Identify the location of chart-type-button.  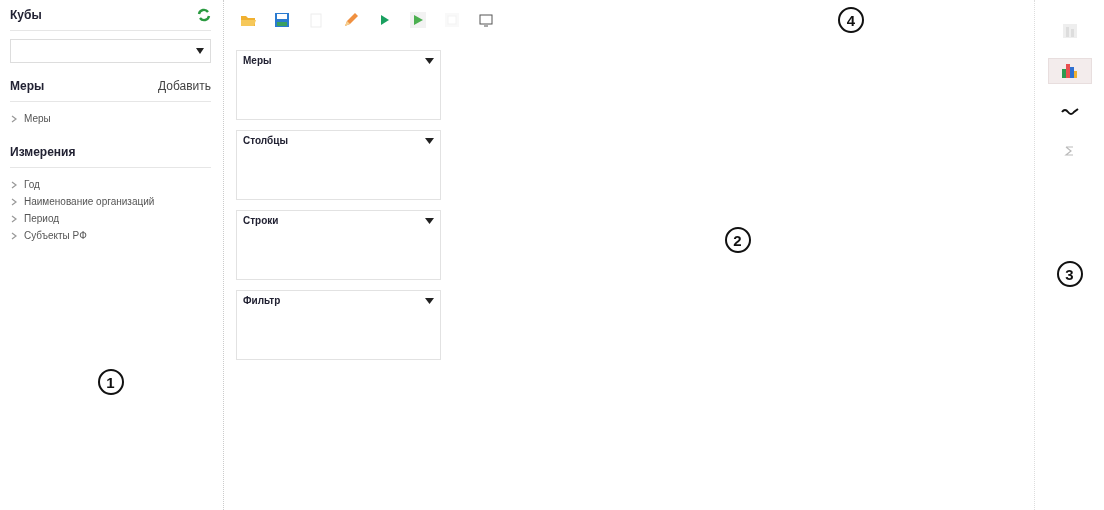
(1069, 71).